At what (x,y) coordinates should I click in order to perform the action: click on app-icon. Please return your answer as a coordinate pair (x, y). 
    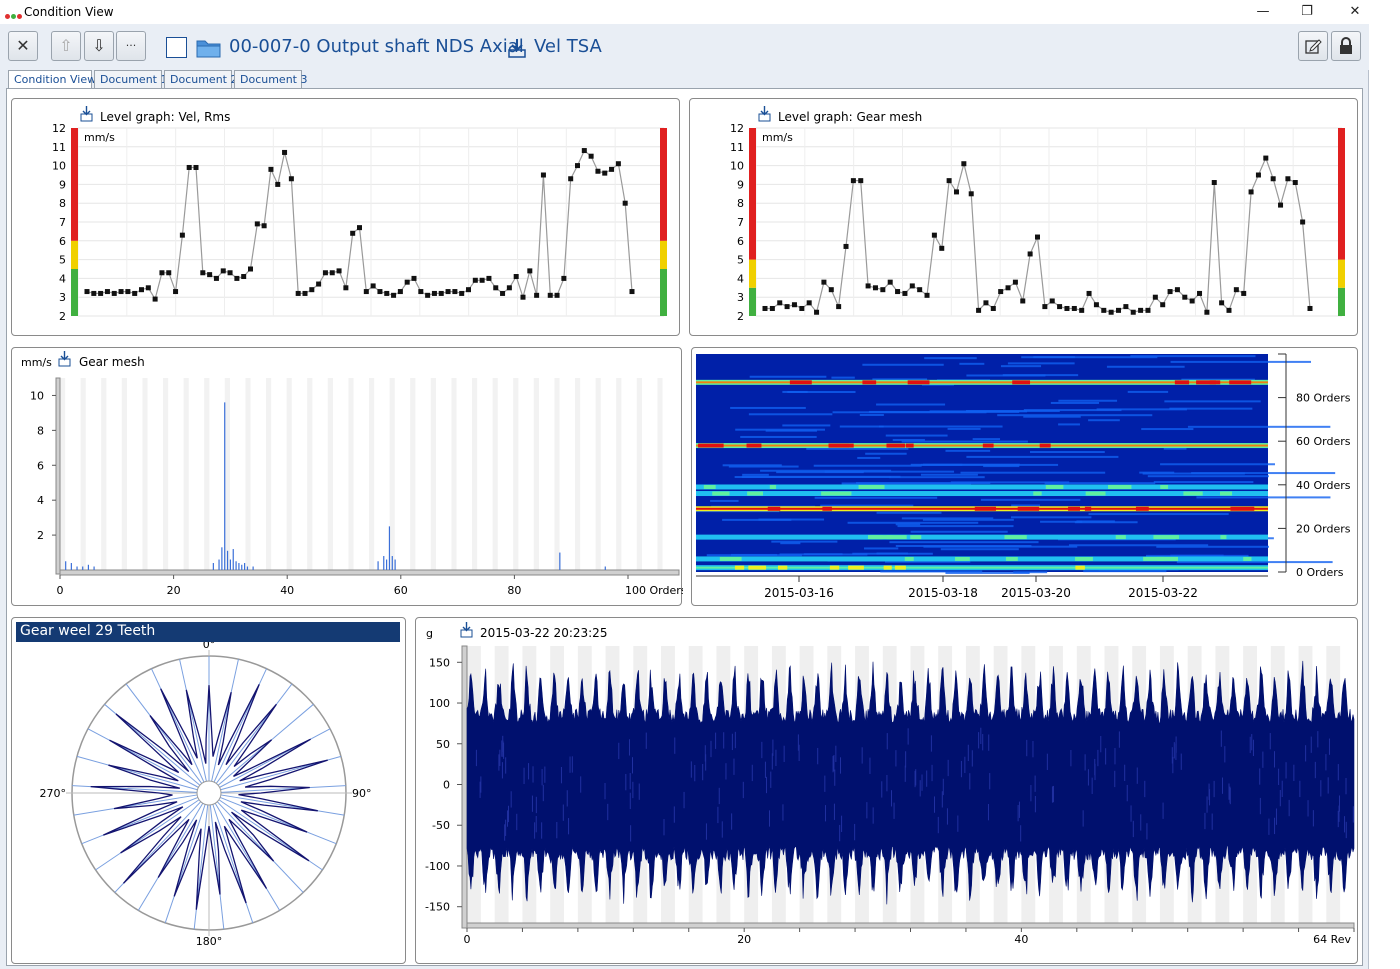
    Looking at the image, I should click on (14, 15).